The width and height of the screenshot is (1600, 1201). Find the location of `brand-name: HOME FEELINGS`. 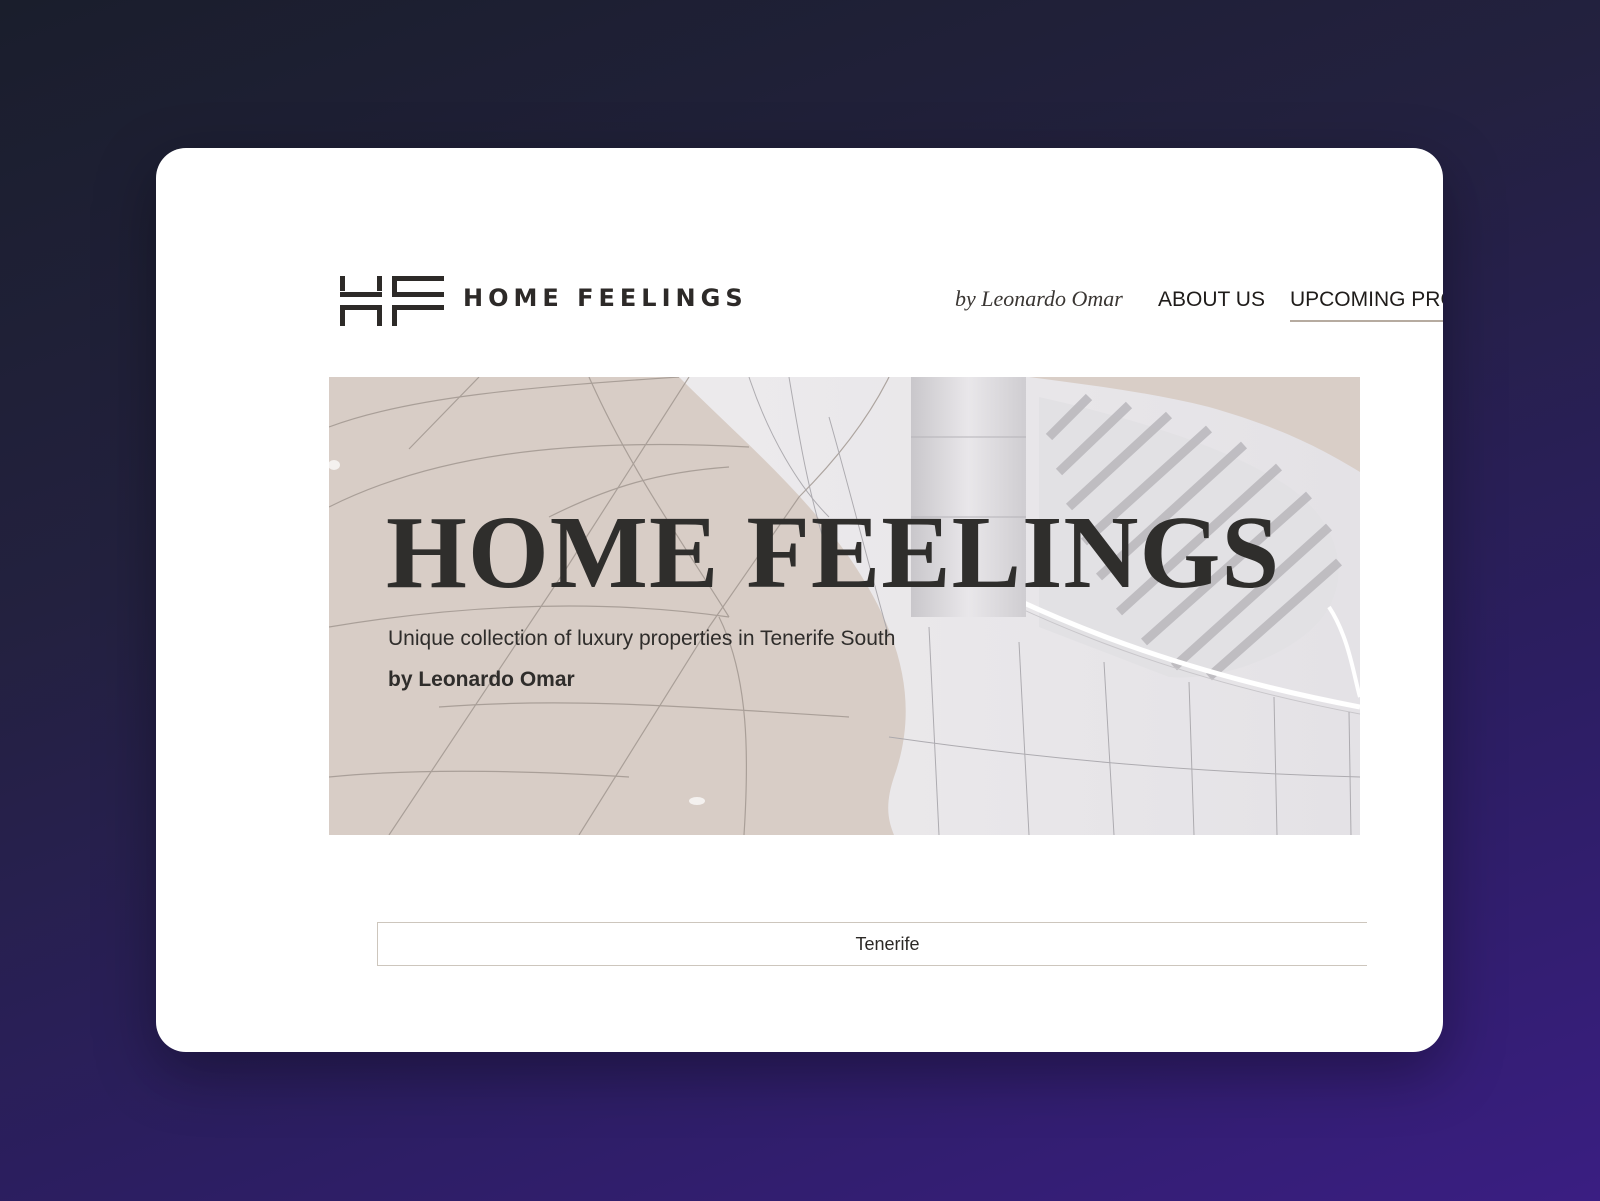

brand-name: HOME FEELINGS is located at coordinates (605, 298).